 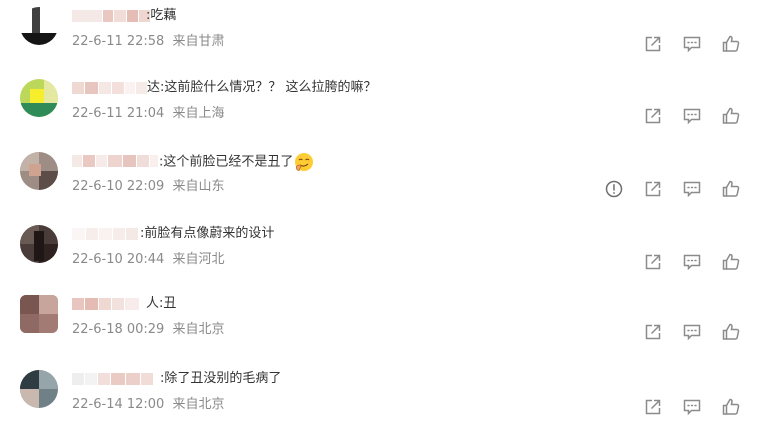 I want to click on comment-text: :吃藕, so click(x=161, y=15).